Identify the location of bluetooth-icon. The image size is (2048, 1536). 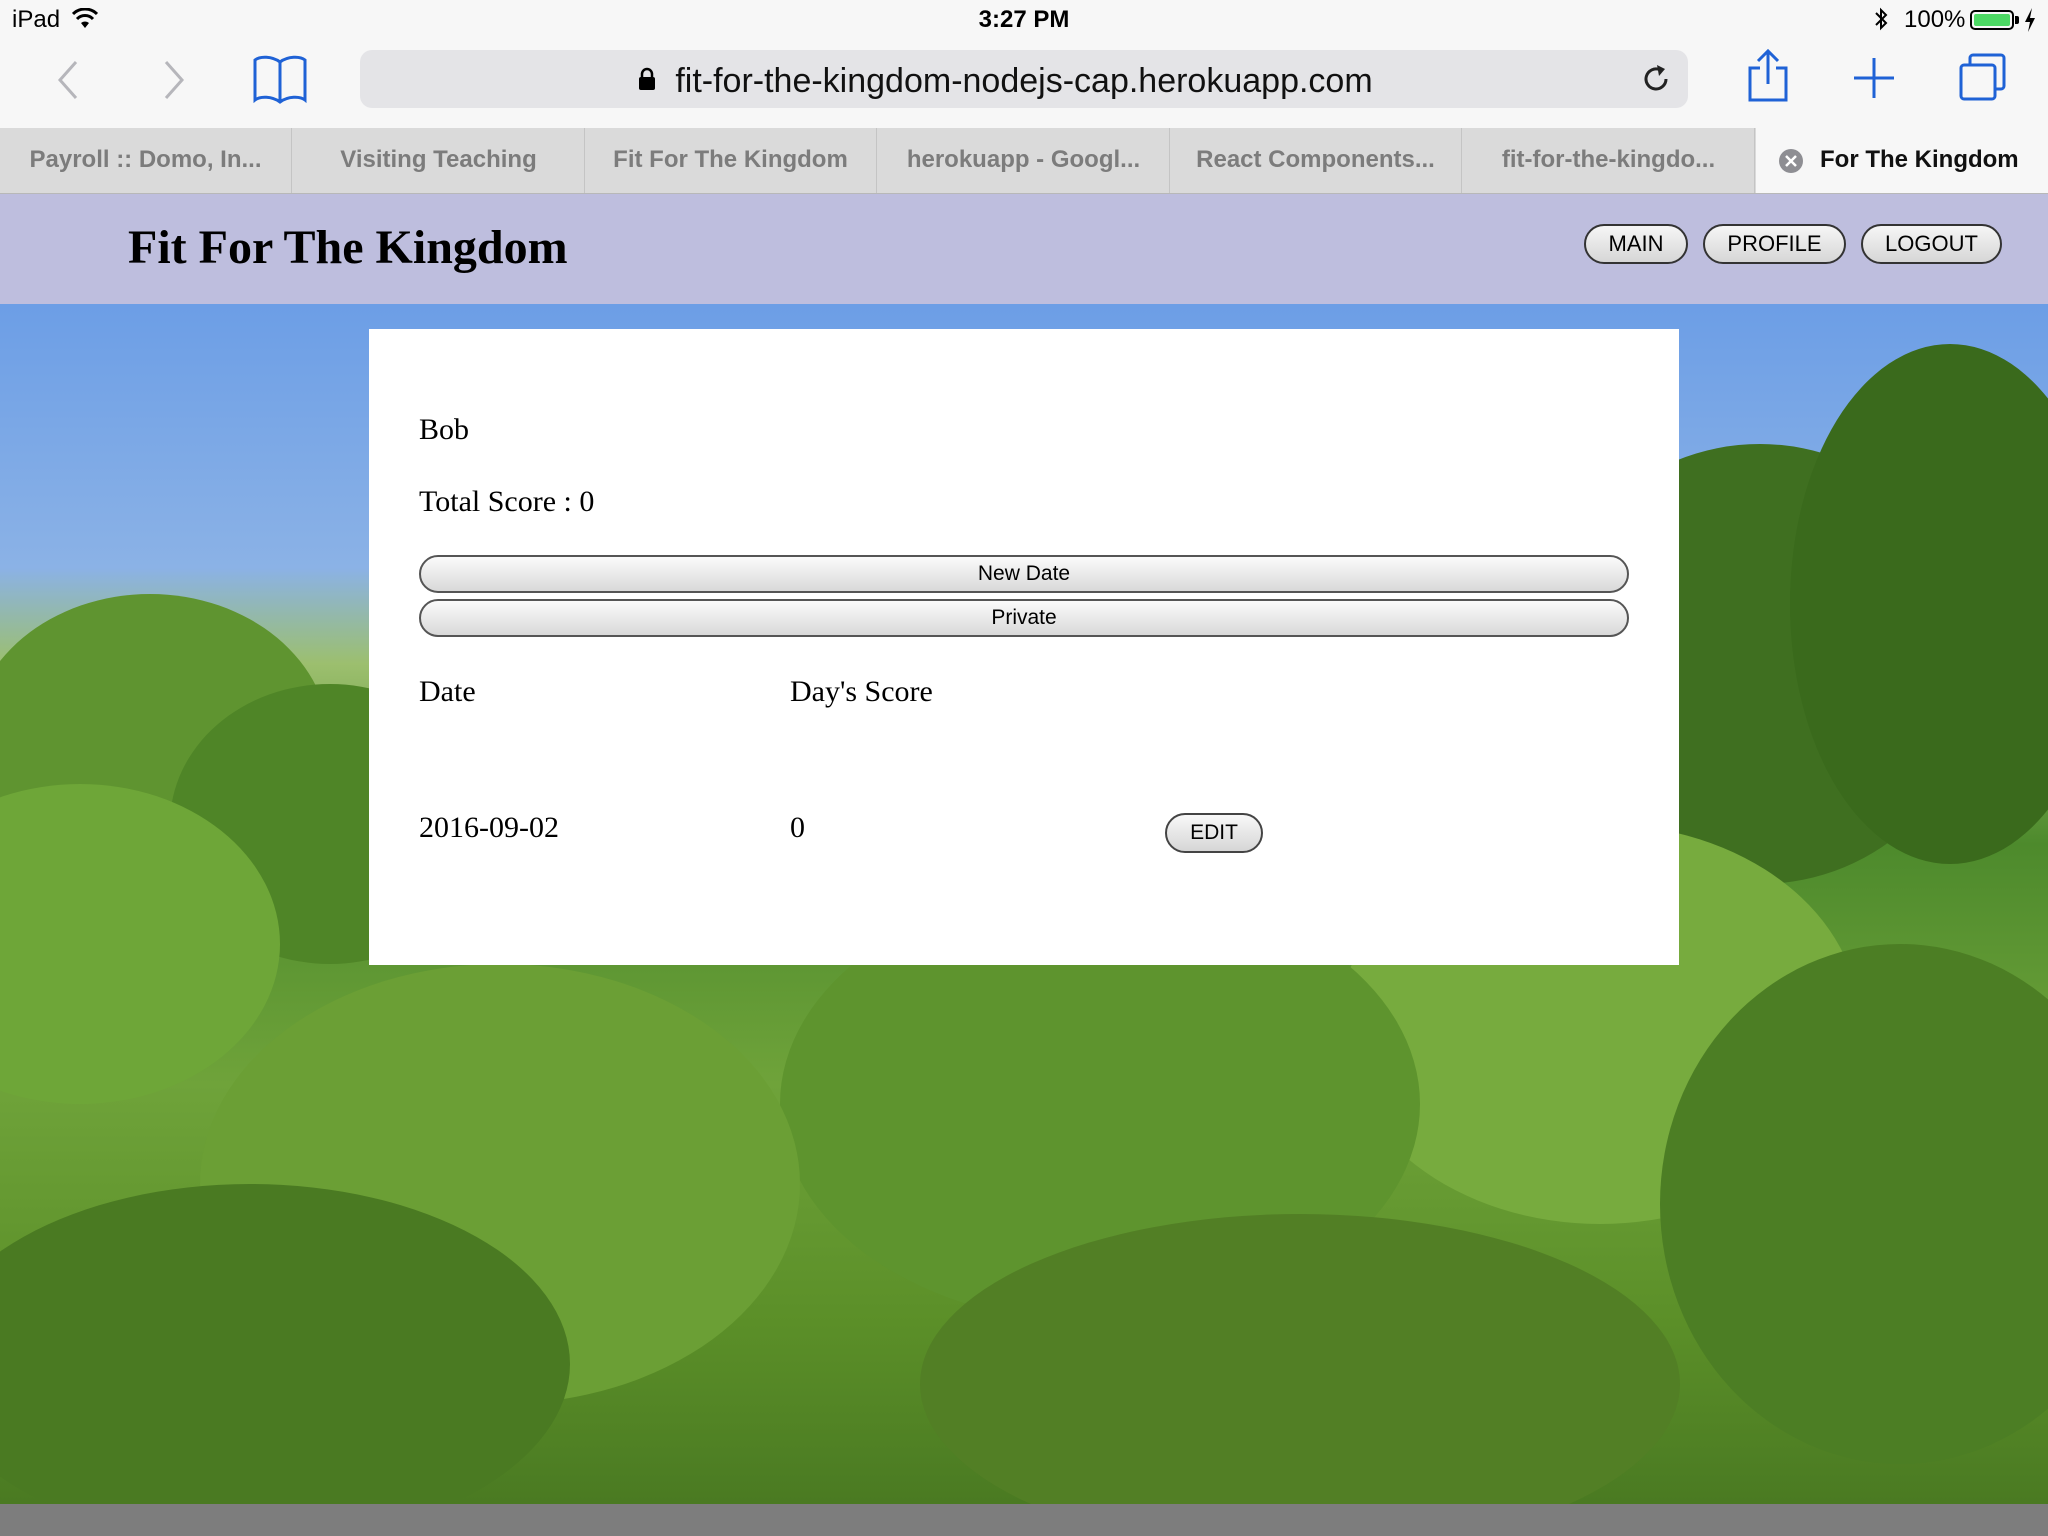
(1881, 19).